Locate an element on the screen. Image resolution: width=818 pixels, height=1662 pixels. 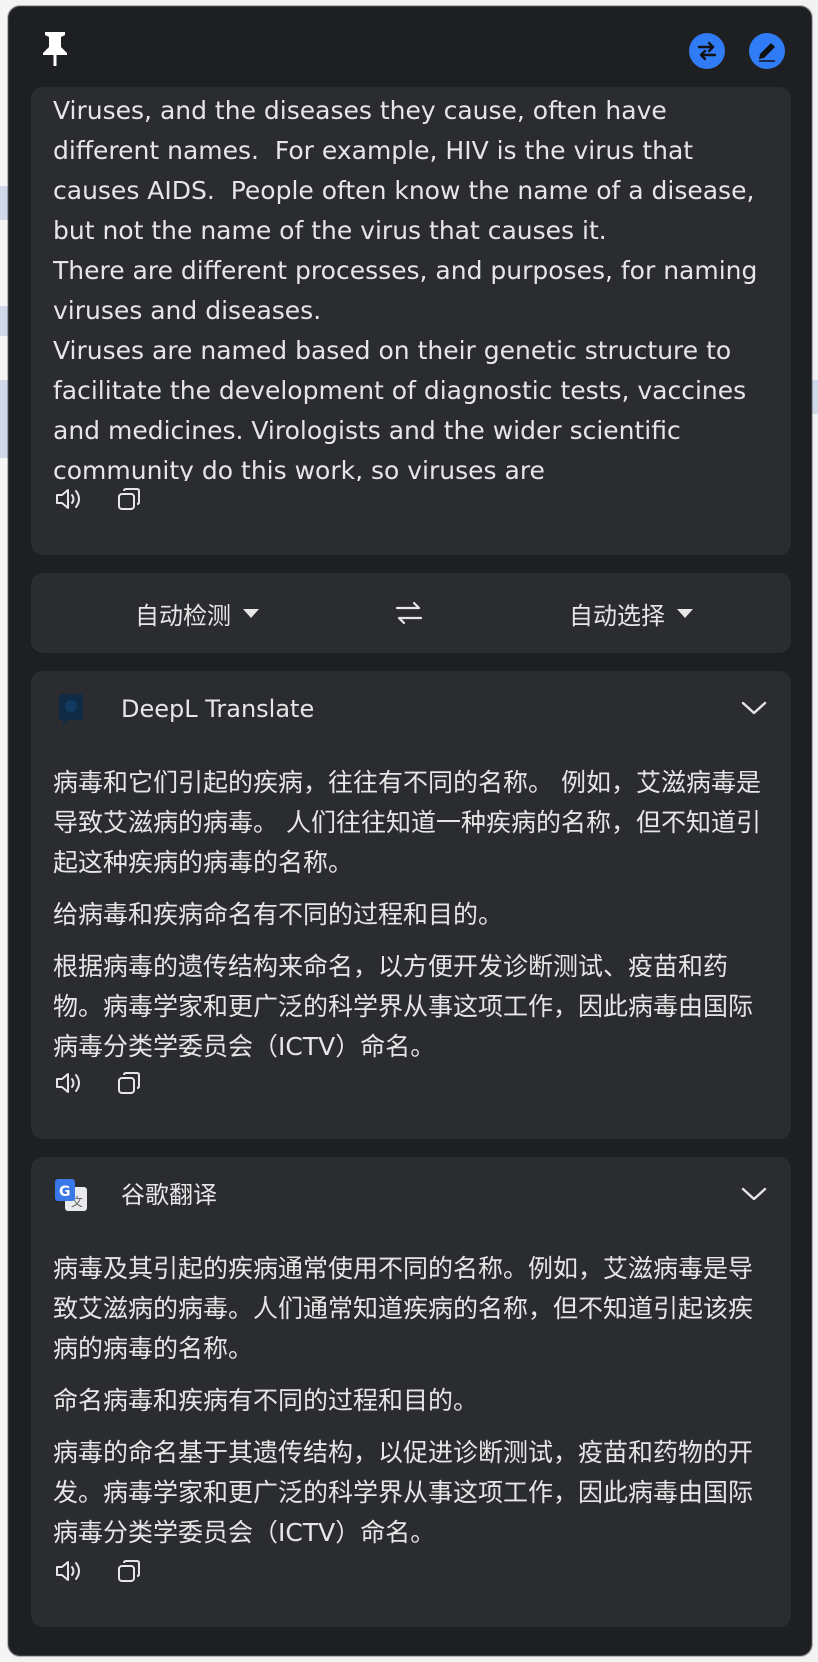
source-language-label: 自动检测 is located at coordinates (183, 615).